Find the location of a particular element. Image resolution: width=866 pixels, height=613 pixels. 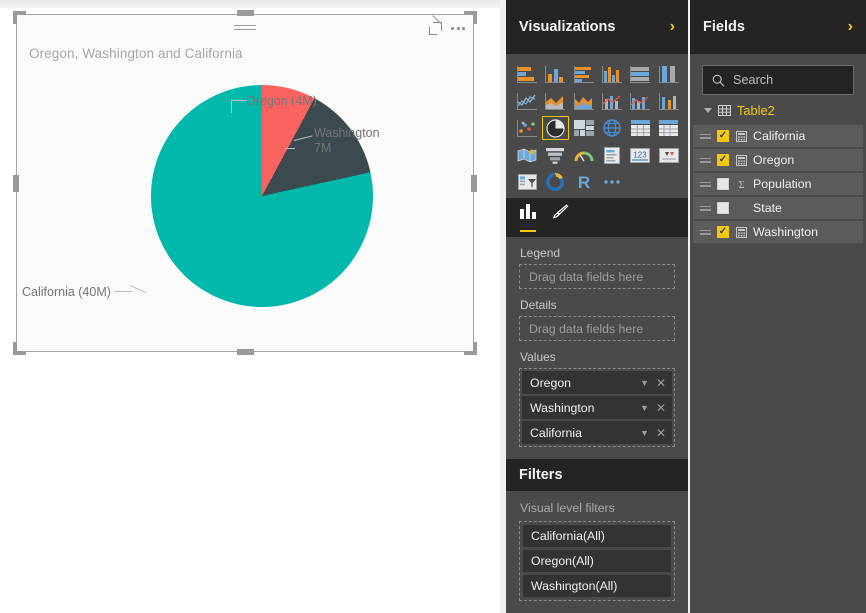

format-tab is located at coordinates (560, 218).